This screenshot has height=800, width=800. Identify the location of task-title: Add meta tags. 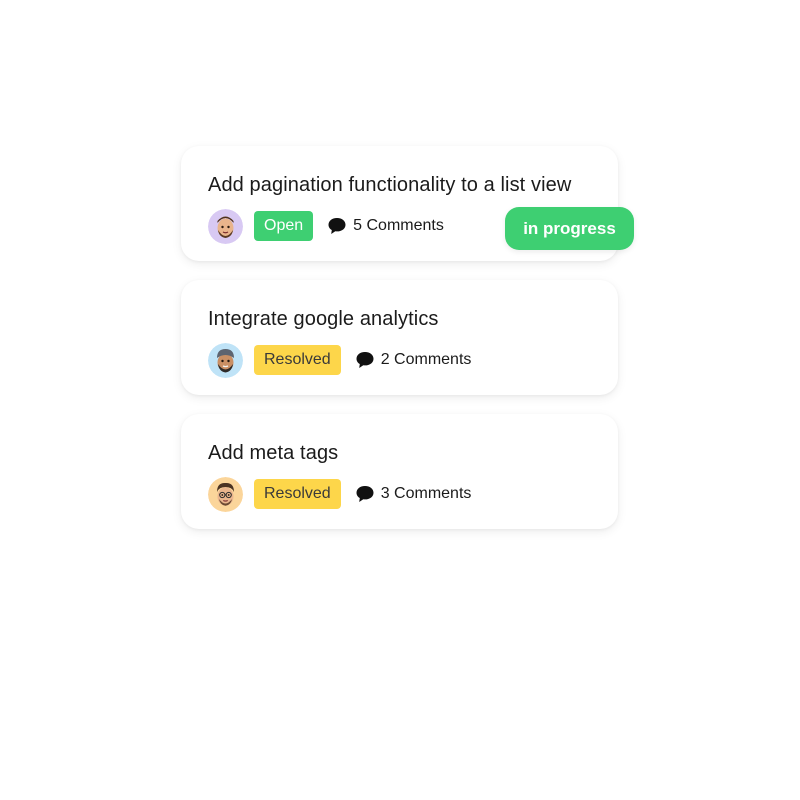
(273, 453).